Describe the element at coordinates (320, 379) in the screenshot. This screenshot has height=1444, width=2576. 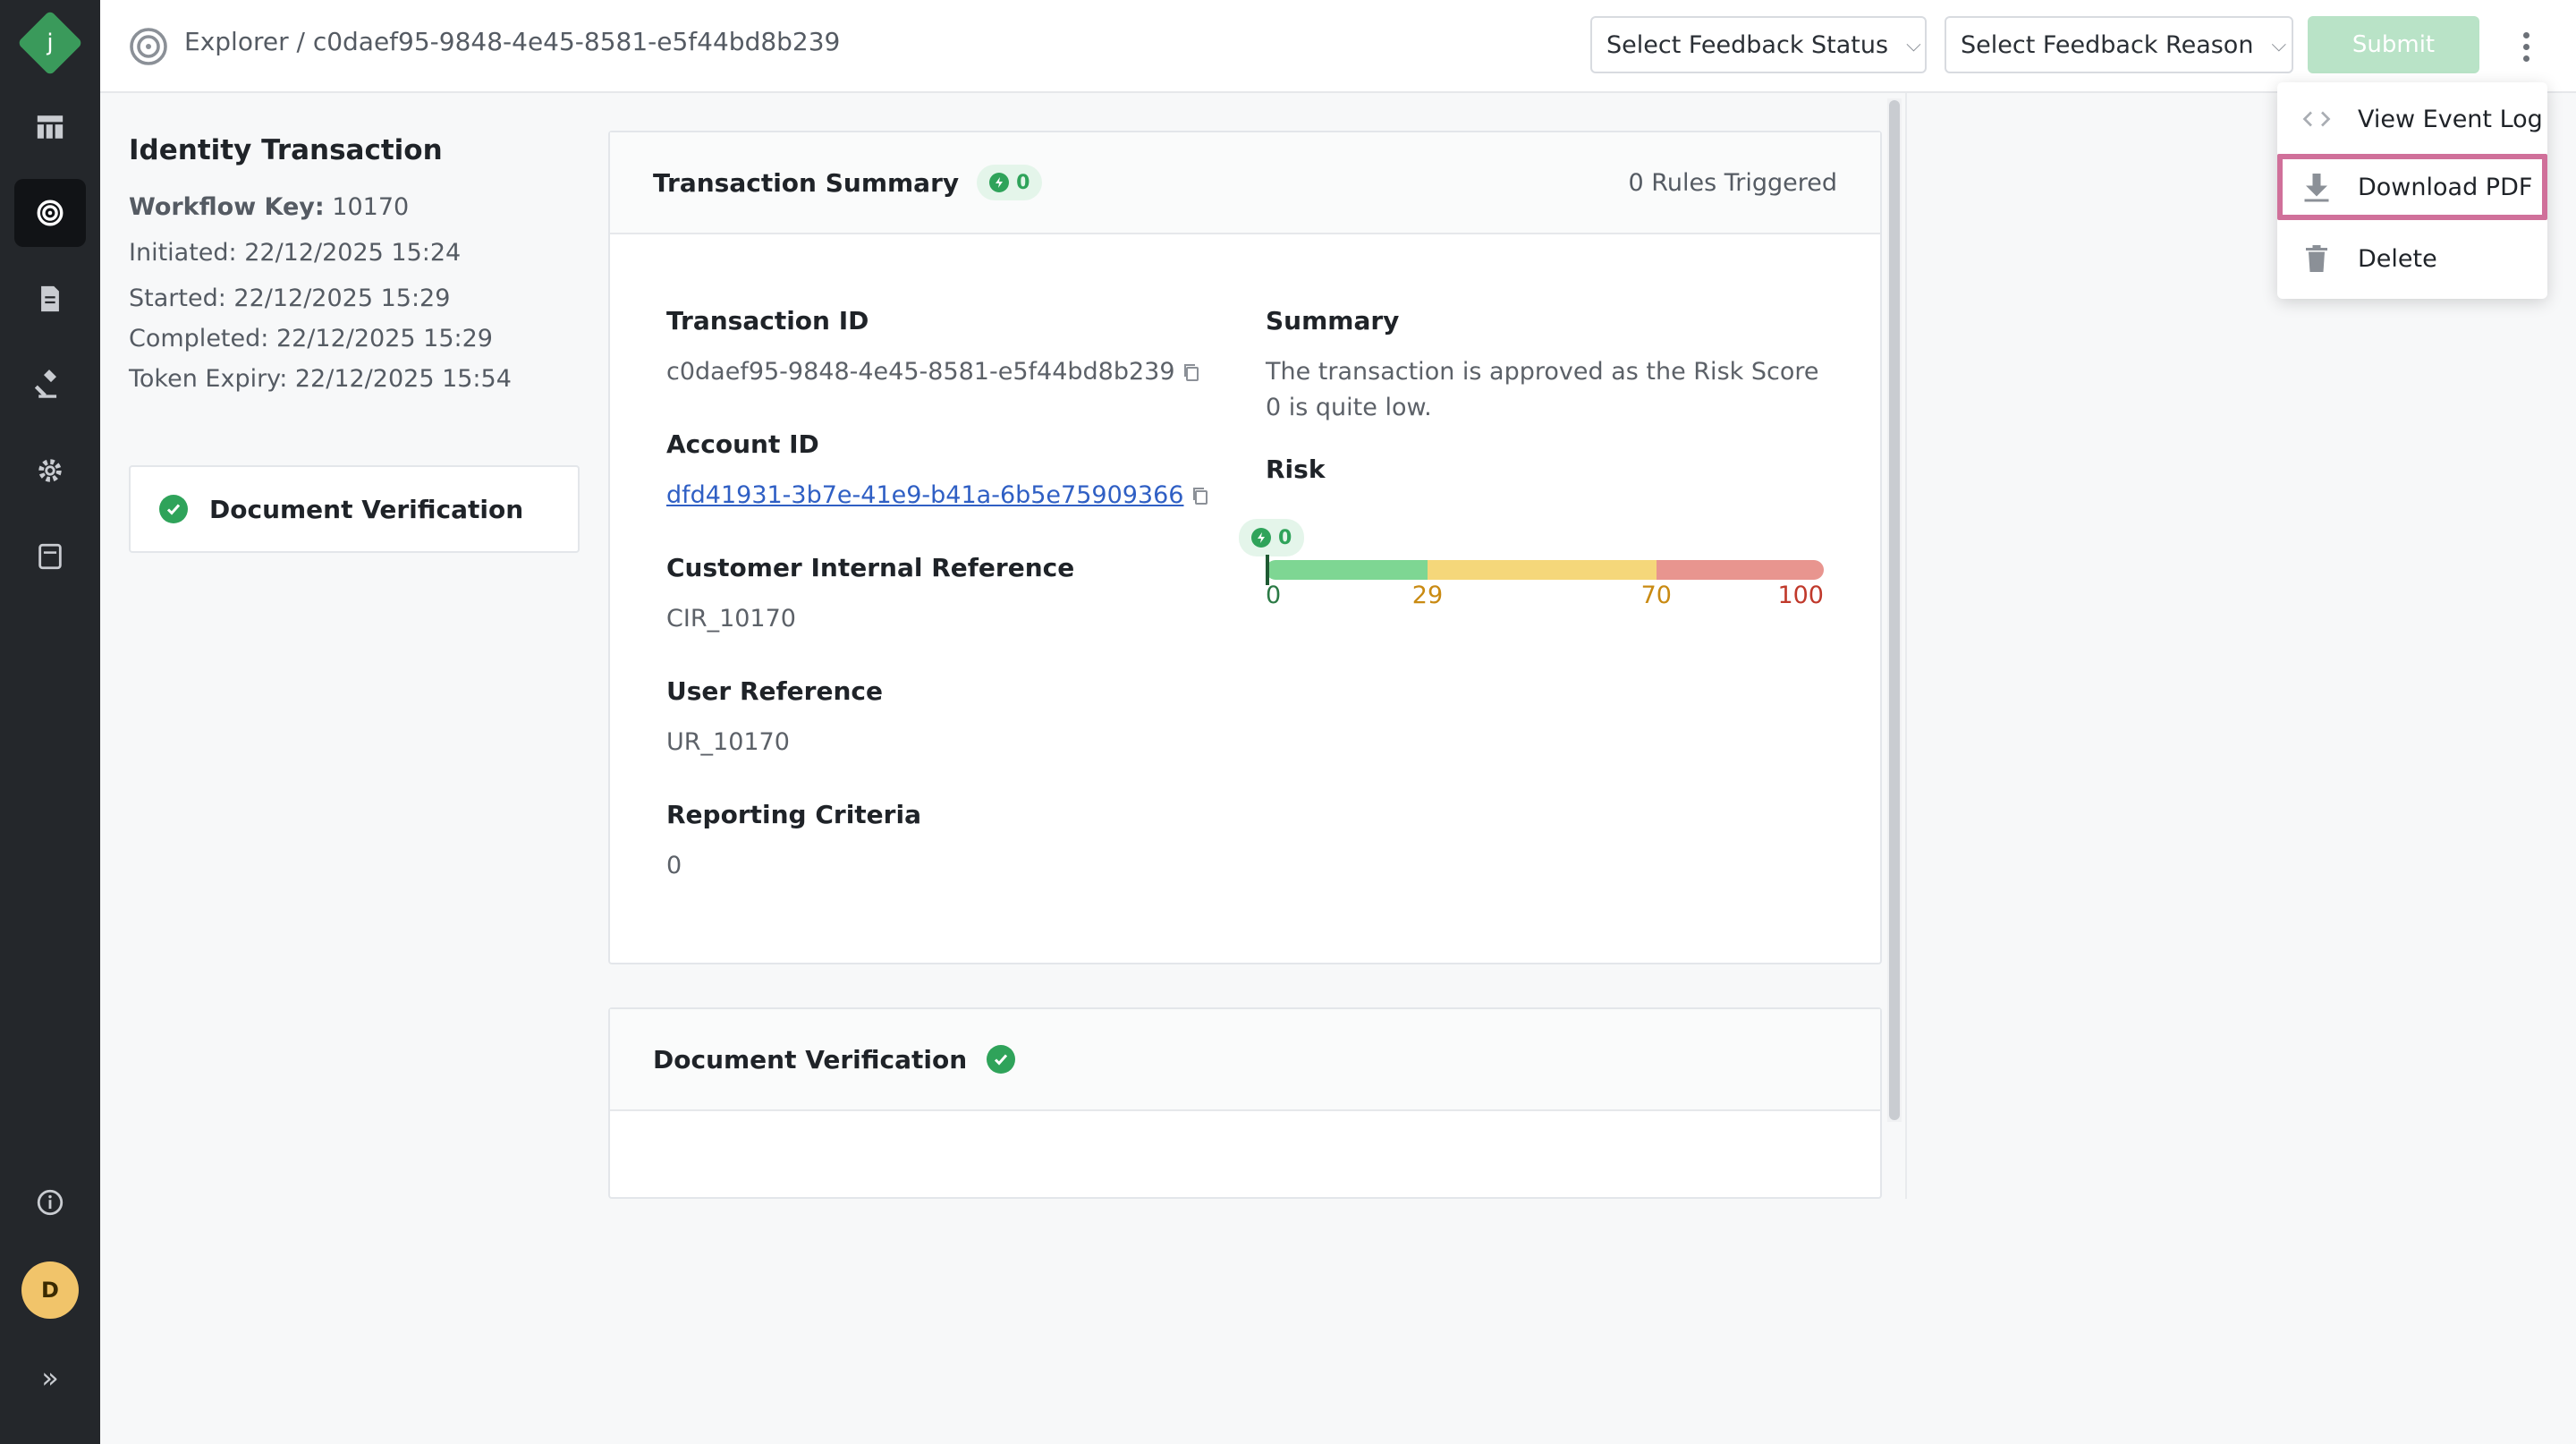
I see `token-expiry-time: Token Expiry: 22/12/2025 15:54` at that location.